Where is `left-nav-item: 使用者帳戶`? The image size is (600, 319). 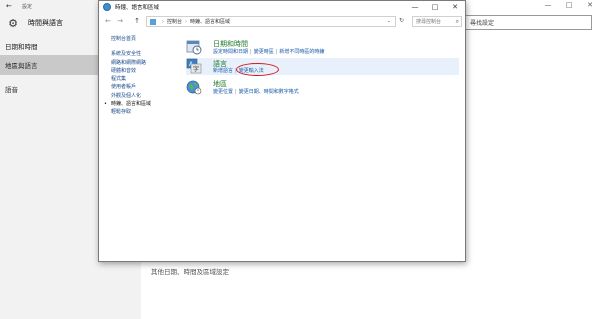
left-nav-item: 使用者帳戶 is located at coordinates (146, 87).